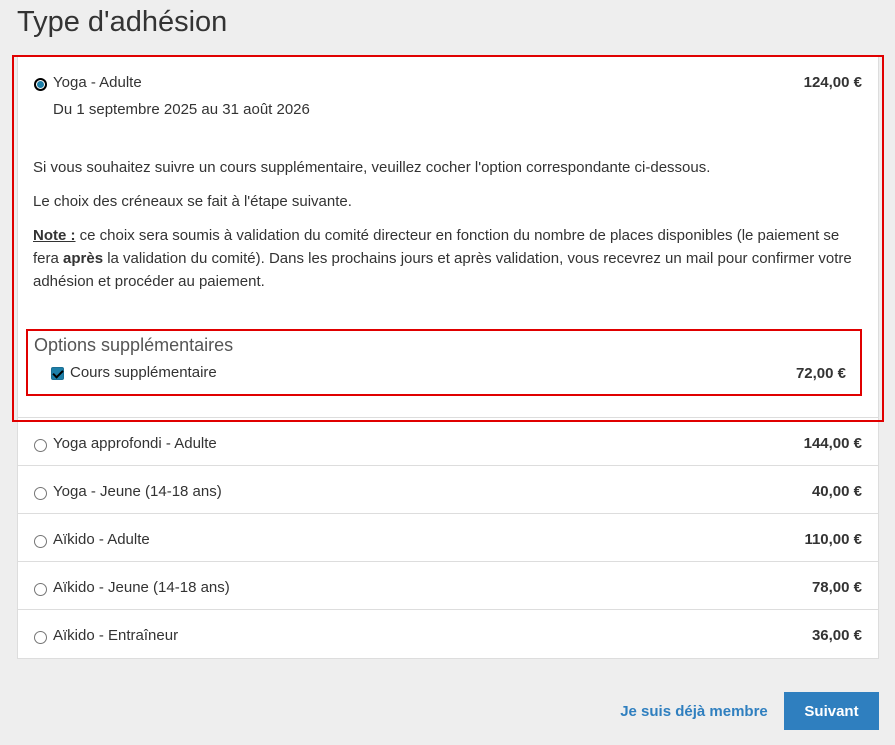  Describe the element at coordinates (83, 258) in the screenshot. I see `note-bold: après` at that location.